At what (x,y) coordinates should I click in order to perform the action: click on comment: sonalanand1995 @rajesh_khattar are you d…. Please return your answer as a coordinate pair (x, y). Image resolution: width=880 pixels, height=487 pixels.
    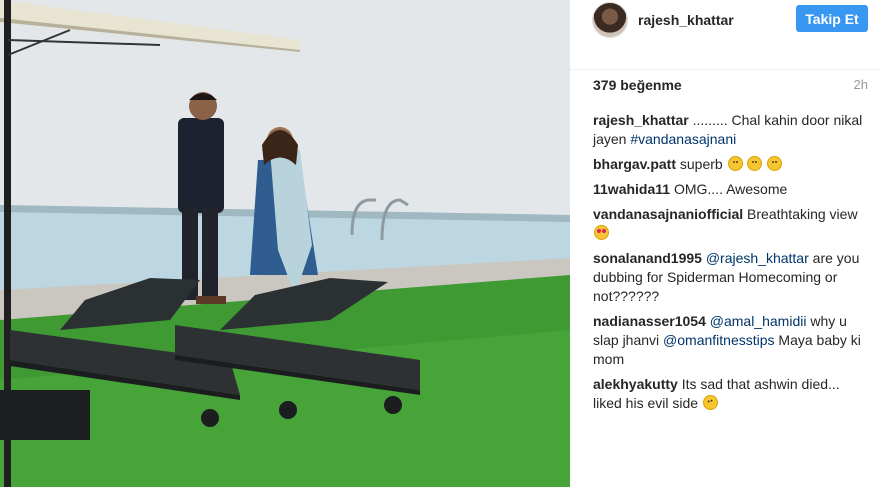
    Looking at the image, I should click on (730, 277).